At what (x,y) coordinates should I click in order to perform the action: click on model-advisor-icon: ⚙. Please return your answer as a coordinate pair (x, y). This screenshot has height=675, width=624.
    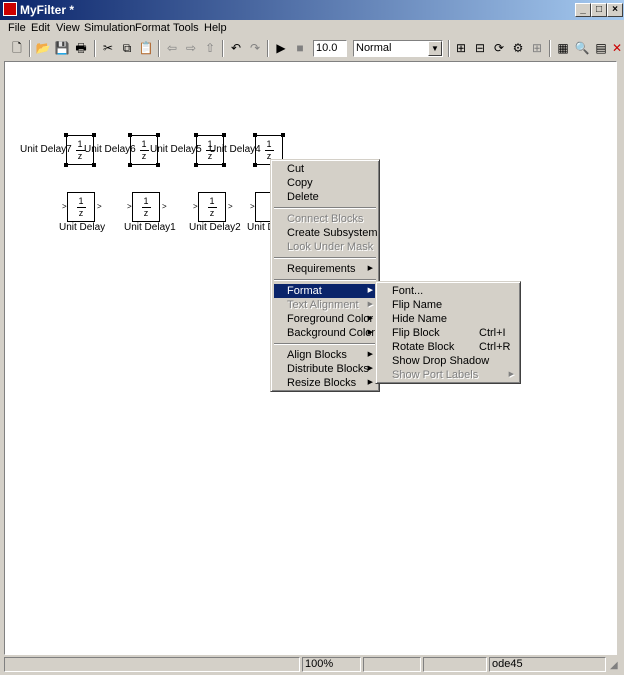
    Looking at the image, I should click on (518, 48).